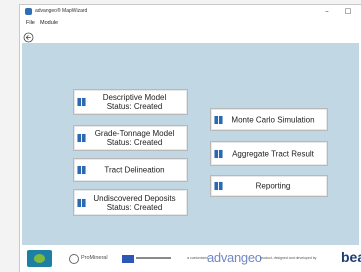 The width and height of the screenshot is (361, 272). I want to click on aggregate-tract-result-button: Aggregate Tract Result, so click(269, 153).